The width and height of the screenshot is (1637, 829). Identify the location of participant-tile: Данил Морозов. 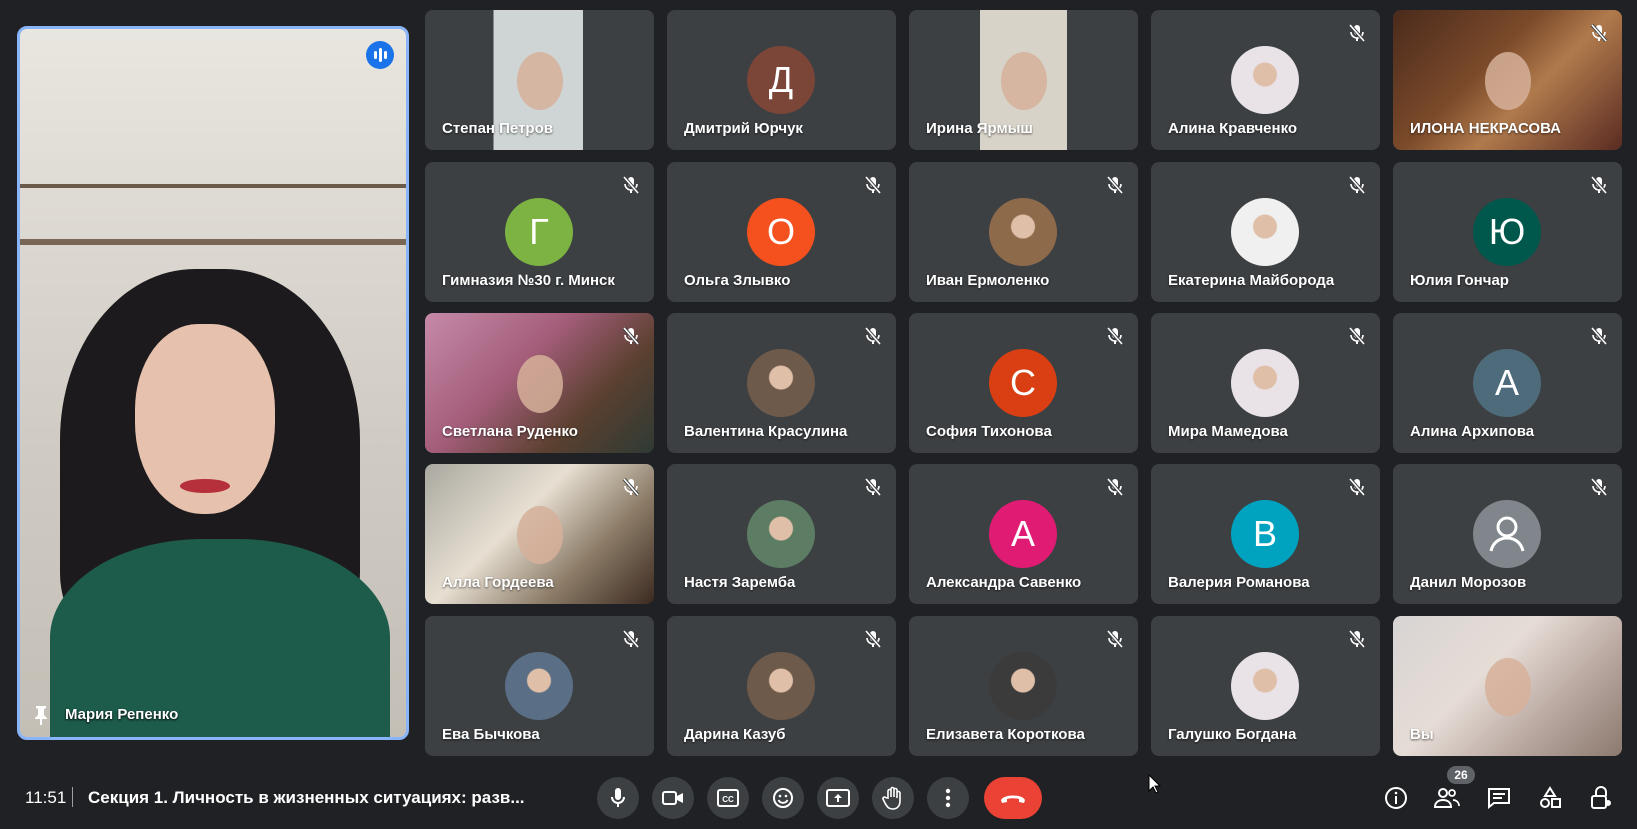
(1507, 534).